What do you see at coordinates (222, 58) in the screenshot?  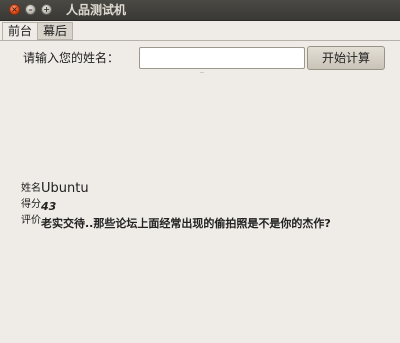 I see `name-input` at bounding box center [222, 58].